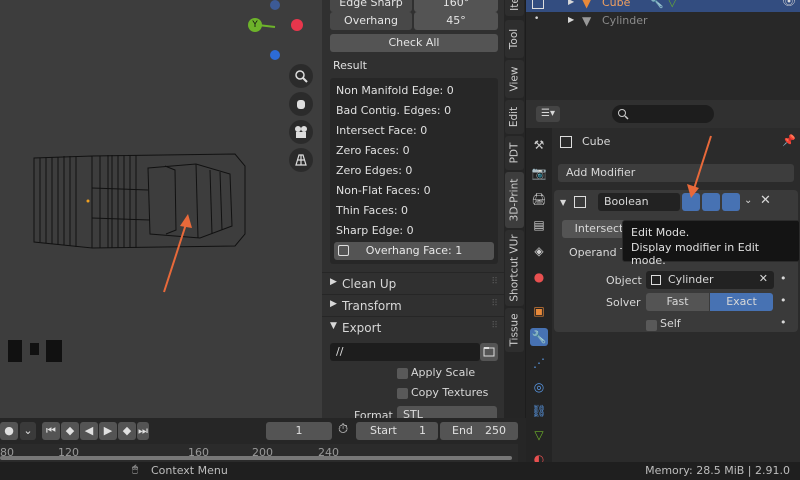  What do you see at coordinates (414, 43) in the screenshot?
I see `check-all-button: Check All` at bounding box center [414, 43].